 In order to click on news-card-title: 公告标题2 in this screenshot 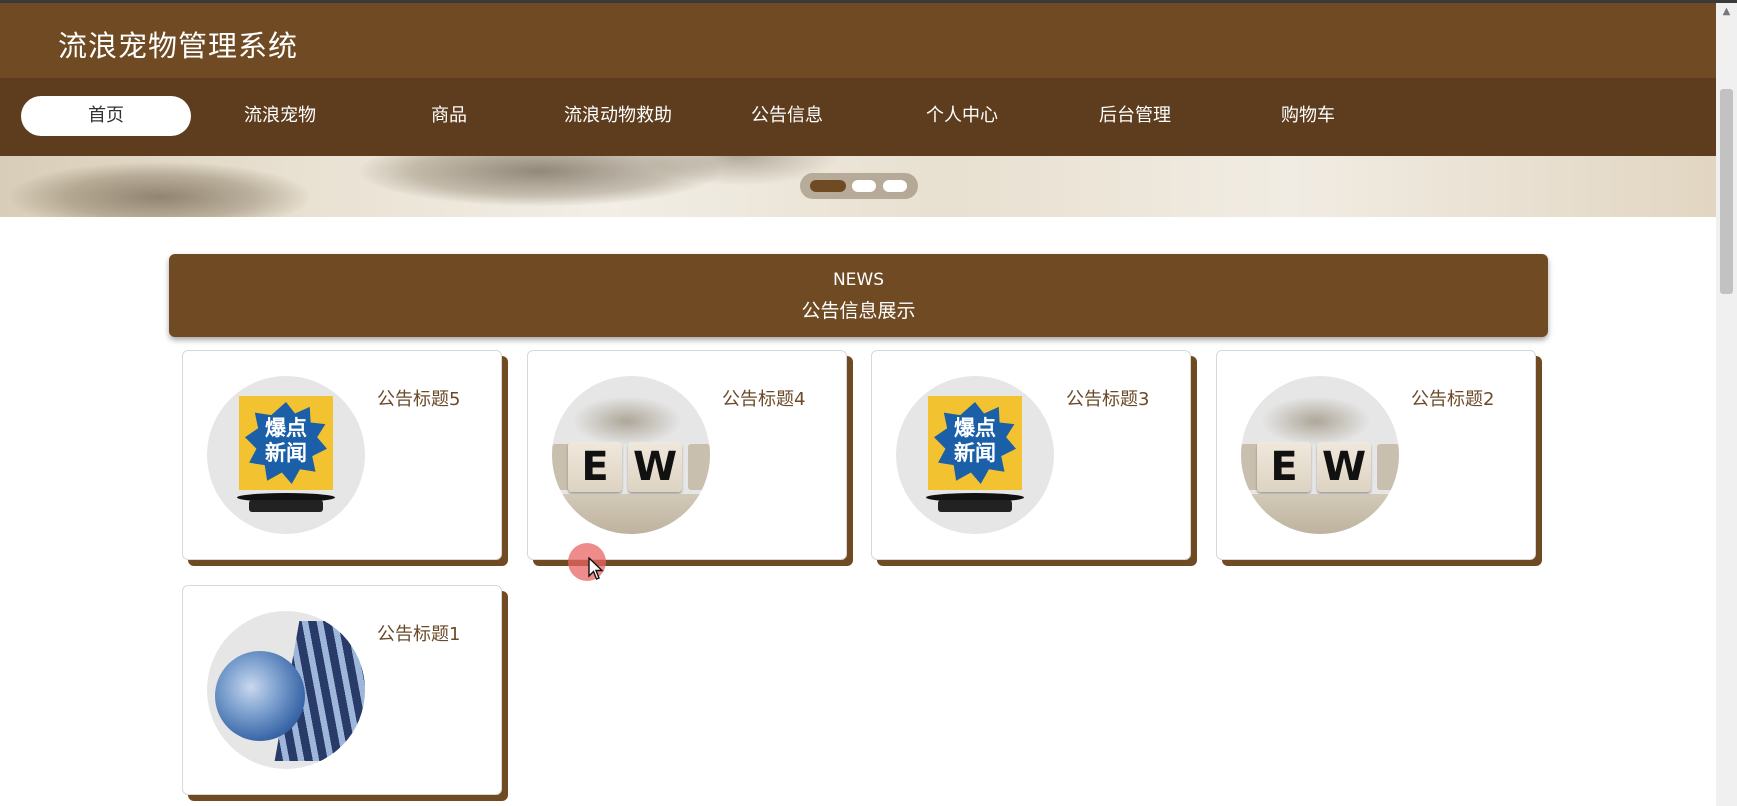, I will do `click(1452, 398)`.